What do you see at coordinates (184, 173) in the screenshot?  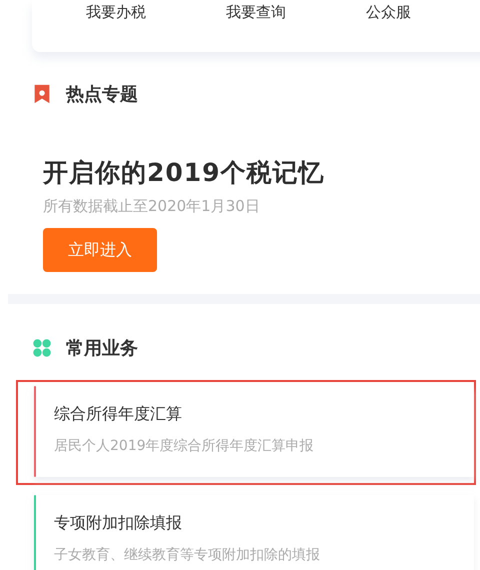 I see `banner-title: 开启你的2019个税记忆` at bounding box center [184, 173].